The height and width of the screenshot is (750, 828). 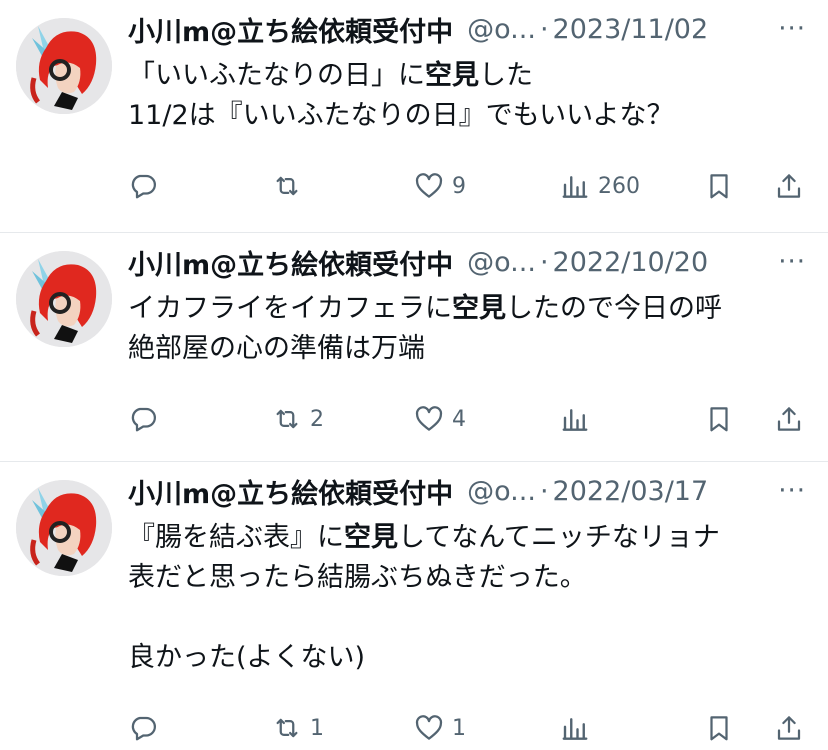 I want to click on like-count: 1, so click(x=459, y=728).